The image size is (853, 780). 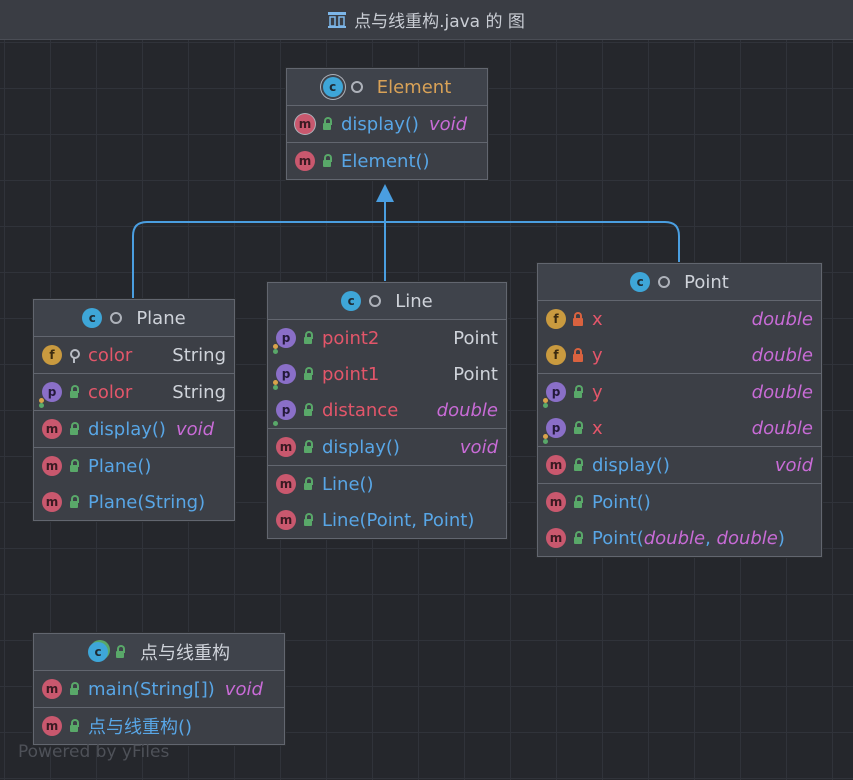 I want to click on constructor-row: m Line(Point, Point), so click(x=387, y=520).